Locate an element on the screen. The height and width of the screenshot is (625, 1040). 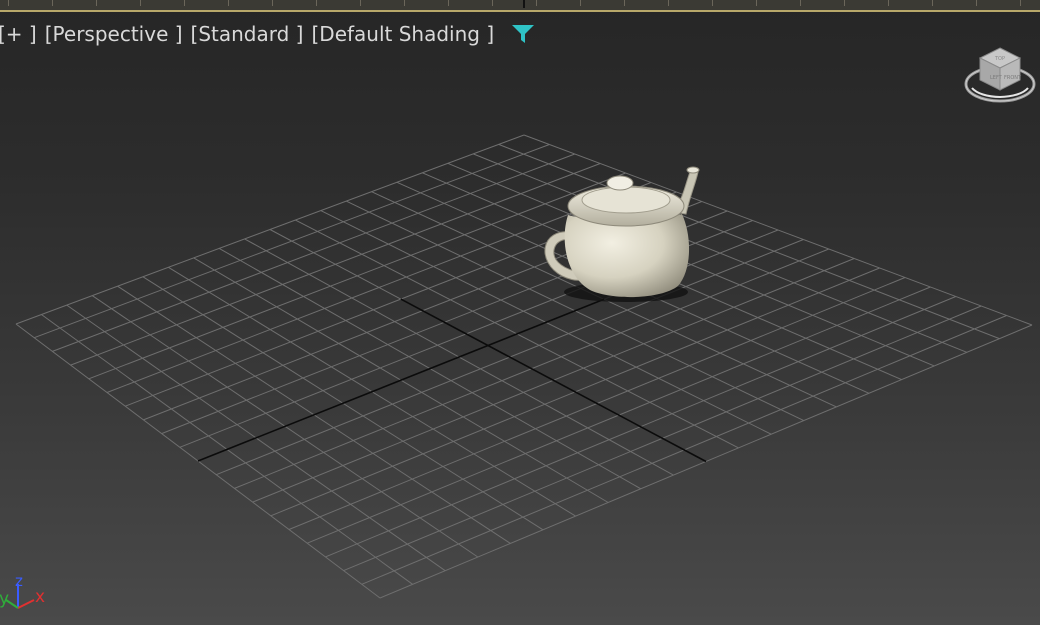
viewcube-front-face: FRONT is located at coordinates (1013, 78).